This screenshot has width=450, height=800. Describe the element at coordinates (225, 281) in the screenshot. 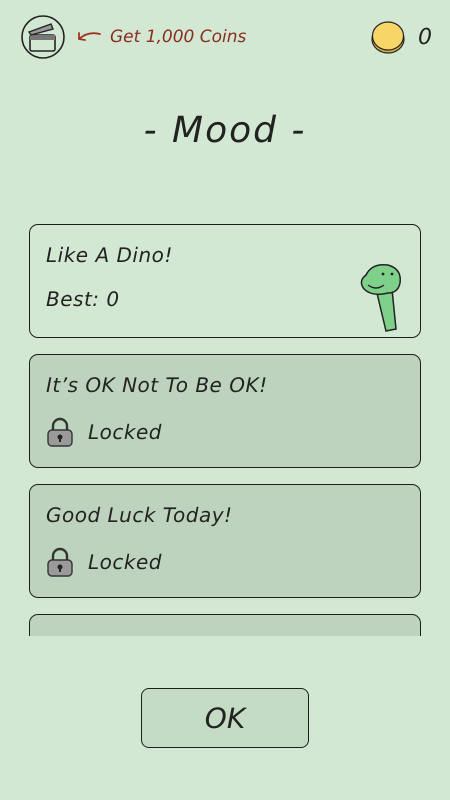

I see `mode-card: Like A Dino! Best: 0` at that location.